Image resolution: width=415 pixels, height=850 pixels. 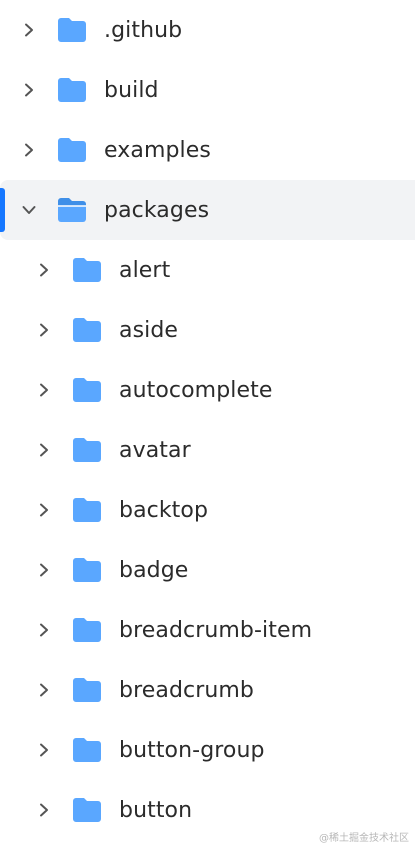 What do you see at coordinates (143, 30) in the screenshot?
I see `tree-item-label: .github` at bounding box center [143, 30].